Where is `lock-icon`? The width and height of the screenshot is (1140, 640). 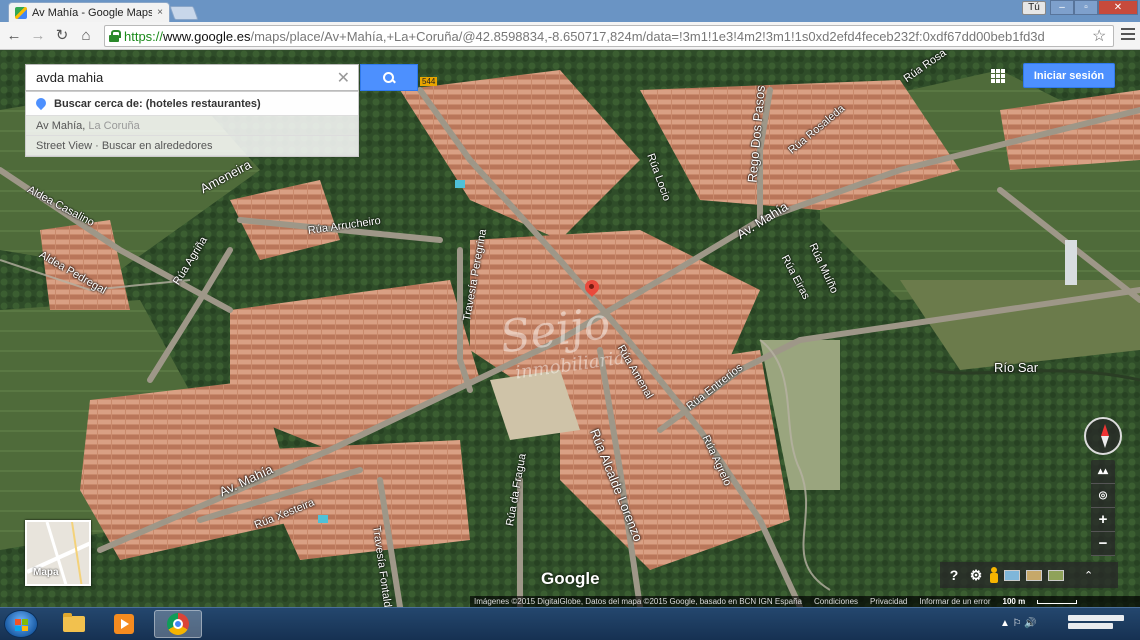 lock-icon is located at coordinates (115, 36).